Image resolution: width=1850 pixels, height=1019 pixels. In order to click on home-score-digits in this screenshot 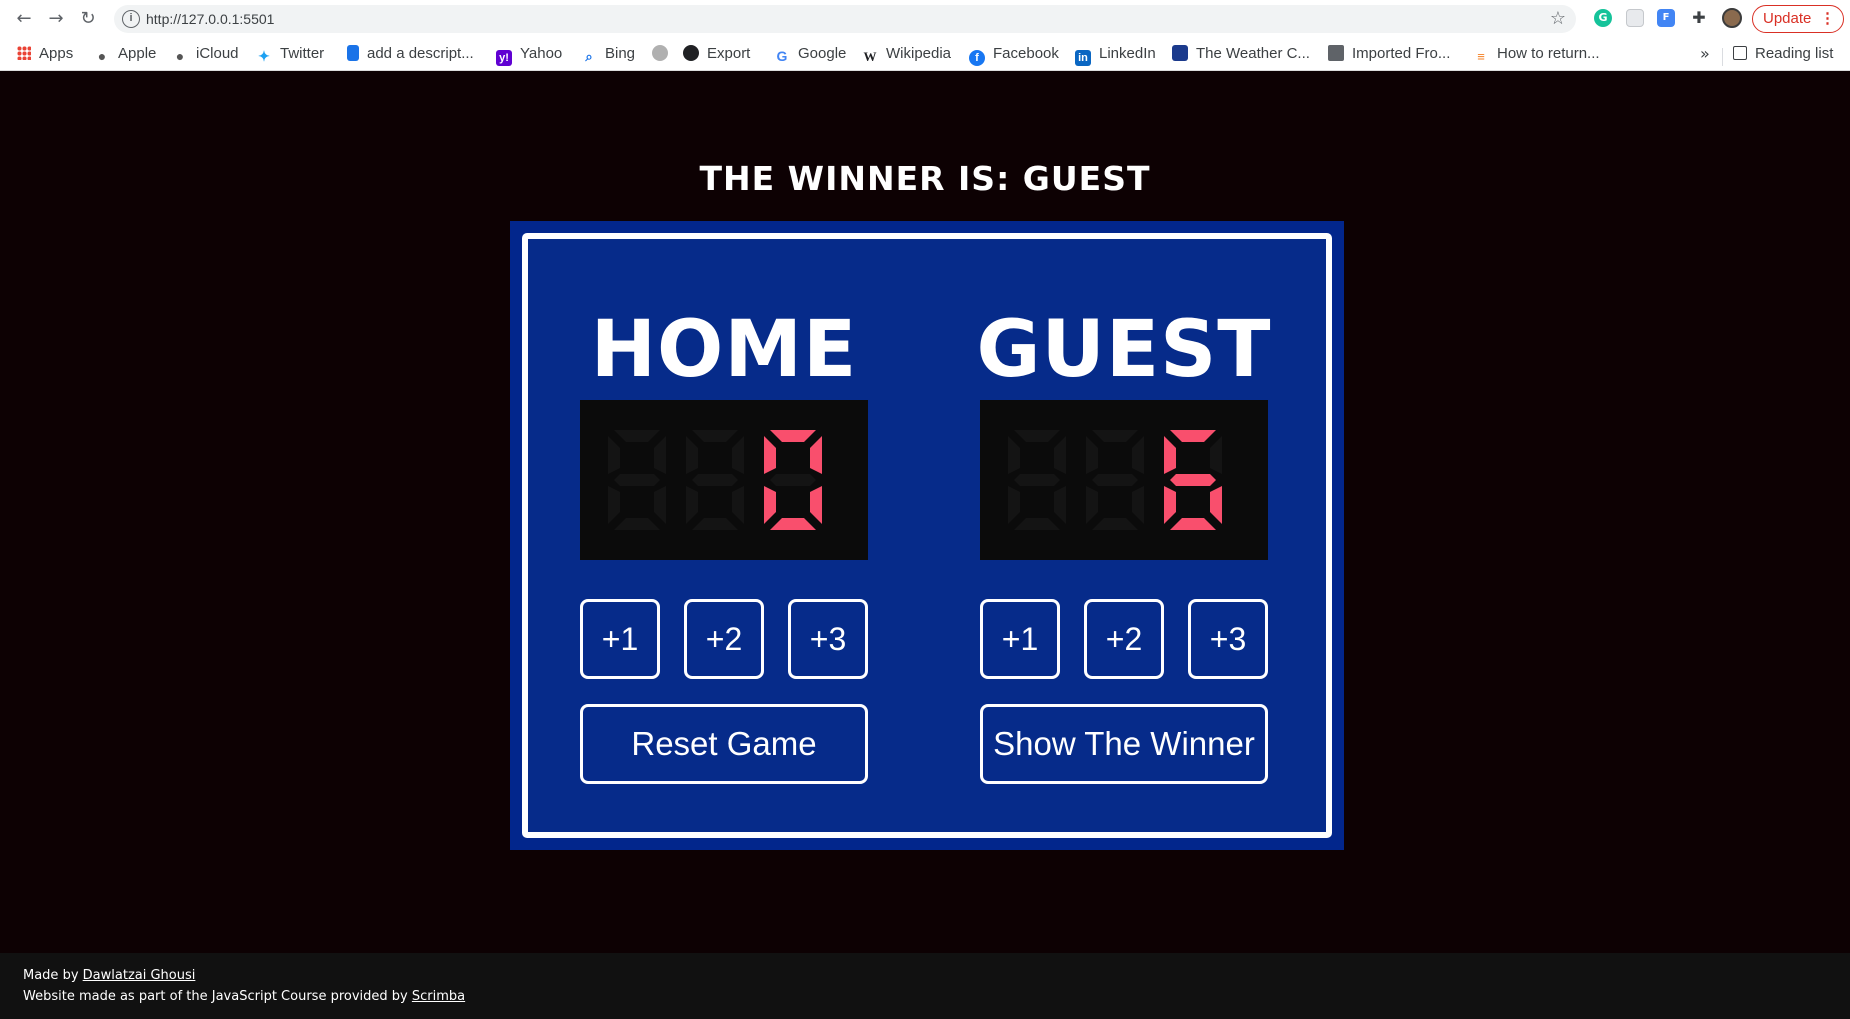, I will do `click(715, 480)`.